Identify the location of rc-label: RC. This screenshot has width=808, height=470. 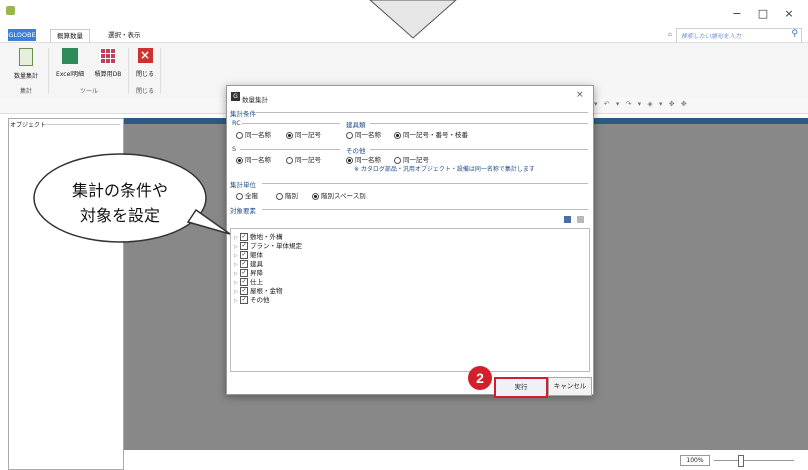
(236, 123).